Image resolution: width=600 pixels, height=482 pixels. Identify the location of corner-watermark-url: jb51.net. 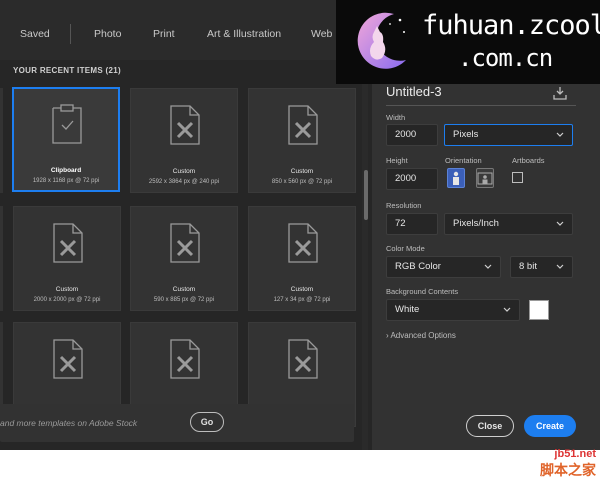
(575, 454).